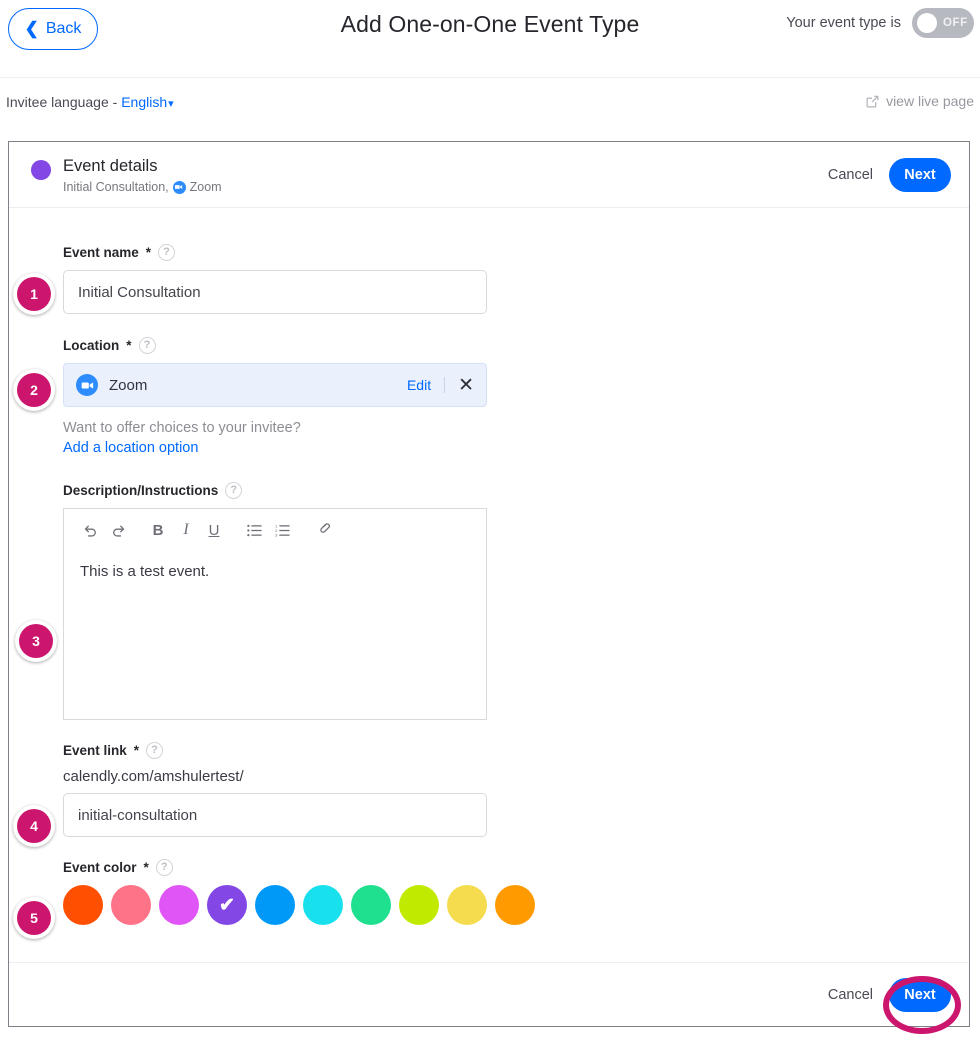 The height and width of the screenshot is (1048, 980). What do you see at coordinates (516, 448) in the screenshot?
I see `add-location-option-link: Add a location option` at bounding box center [516, 448].